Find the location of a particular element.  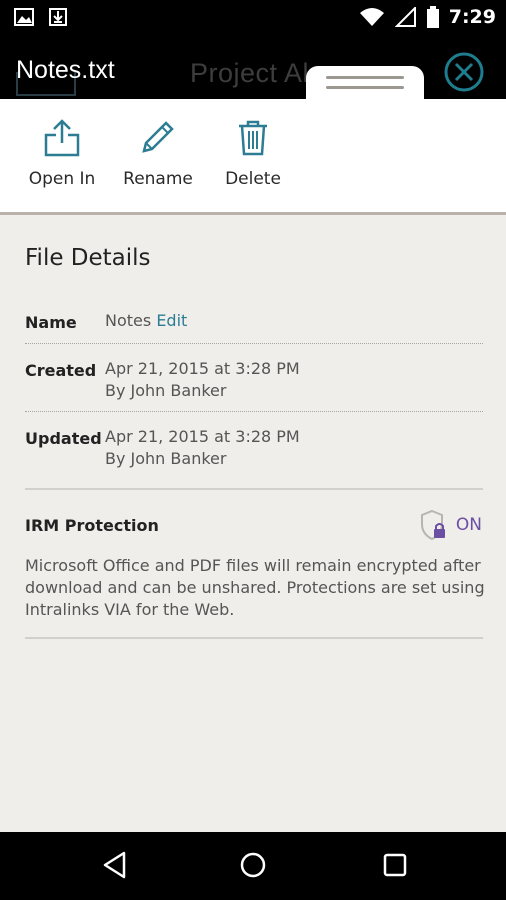

home-icon is located at coordinates (253, 865).